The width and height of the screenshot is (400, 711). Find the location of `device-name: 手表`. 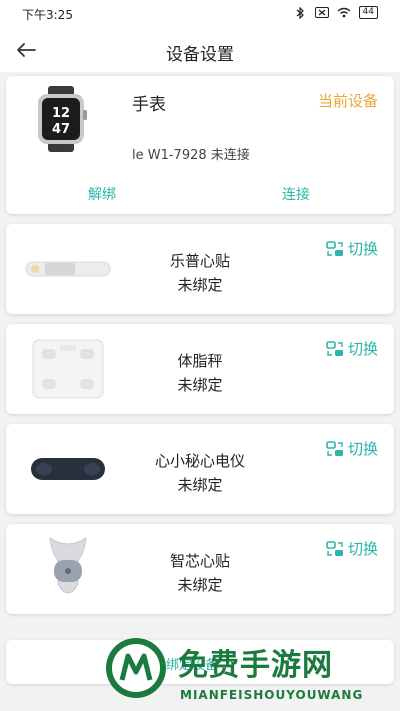

device-name: 手表 is located at coordinates (149, 105).